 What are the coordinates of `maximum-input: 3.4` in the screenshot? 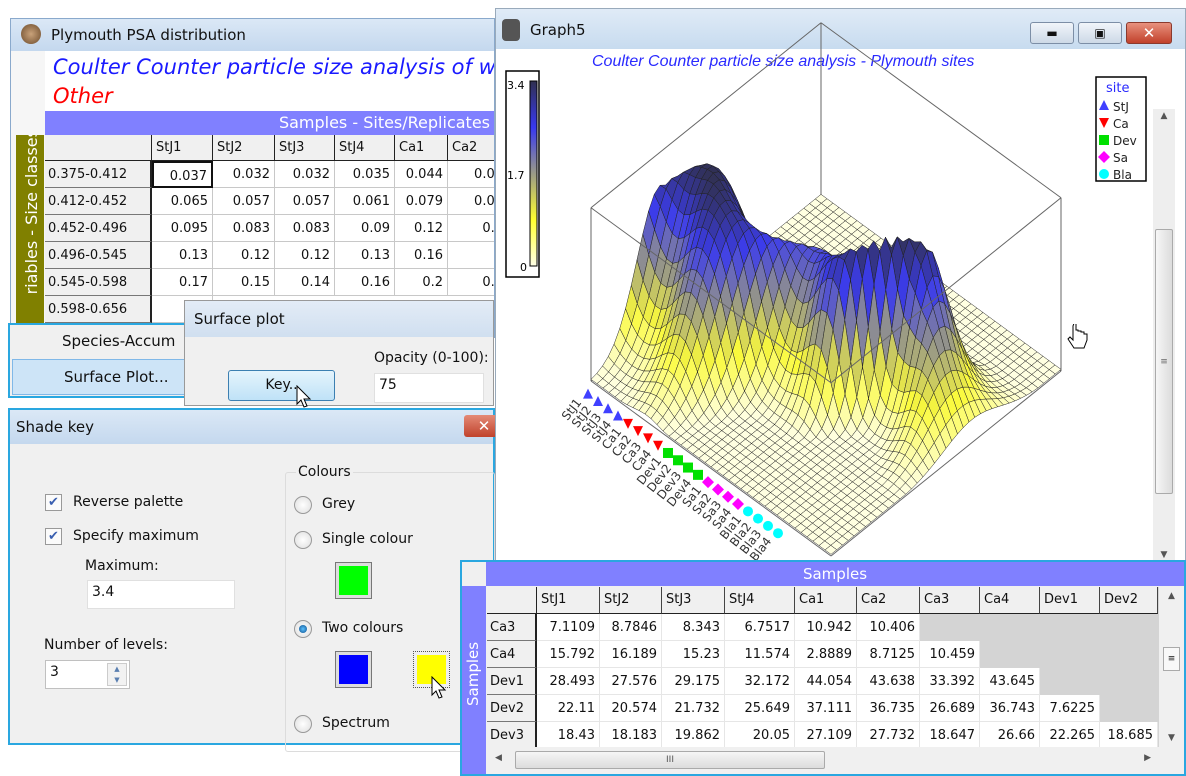 It's located at (161, 594).